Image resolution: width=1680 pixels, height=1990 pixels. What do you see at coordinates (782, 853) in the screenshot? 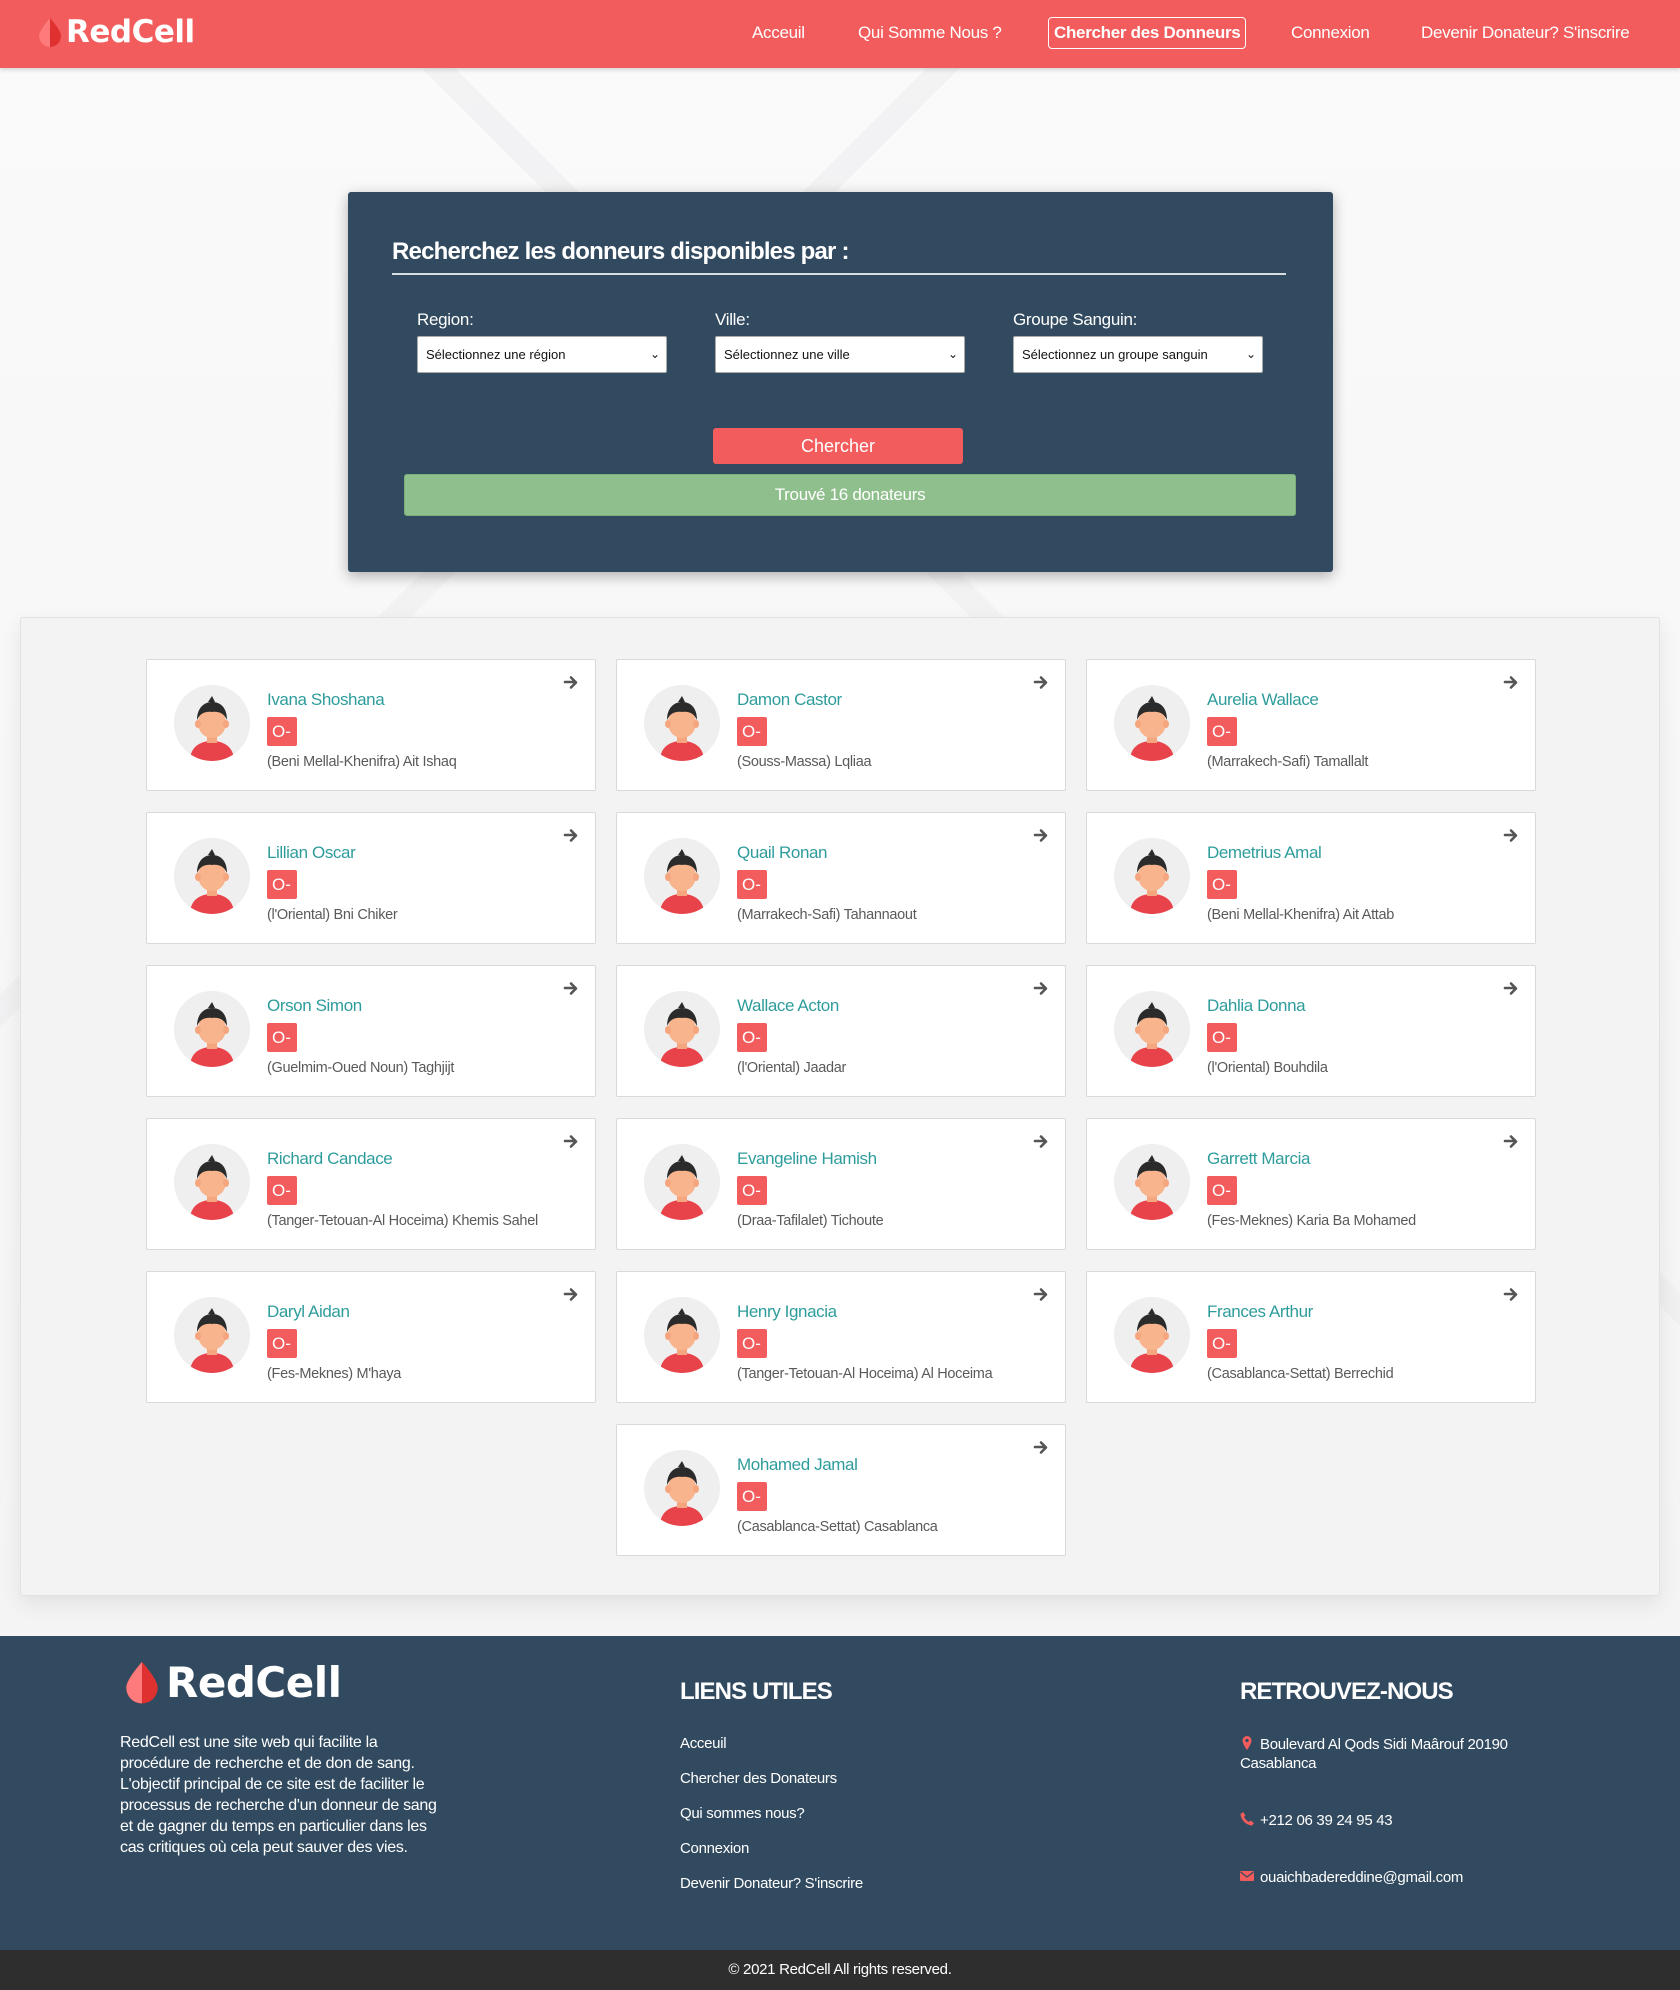
I see `donor-name: Quail Ronan` at bounding box center [782, 853].